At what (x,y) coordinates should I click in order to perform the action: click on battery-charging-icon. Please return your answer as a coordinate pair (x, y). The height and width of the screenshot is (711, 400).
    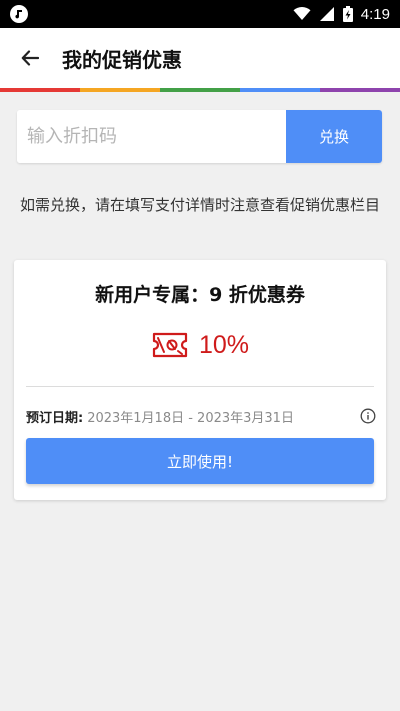
    Looking at the image, I should click on (347, 14).